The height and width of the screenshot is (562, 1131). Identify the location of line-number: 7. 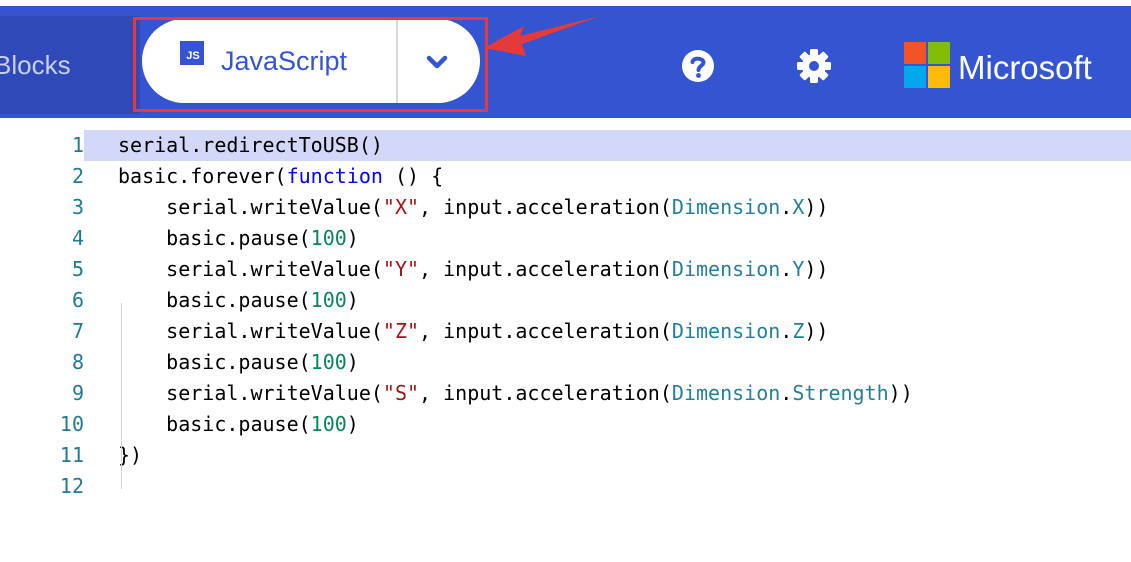
(42, 331).